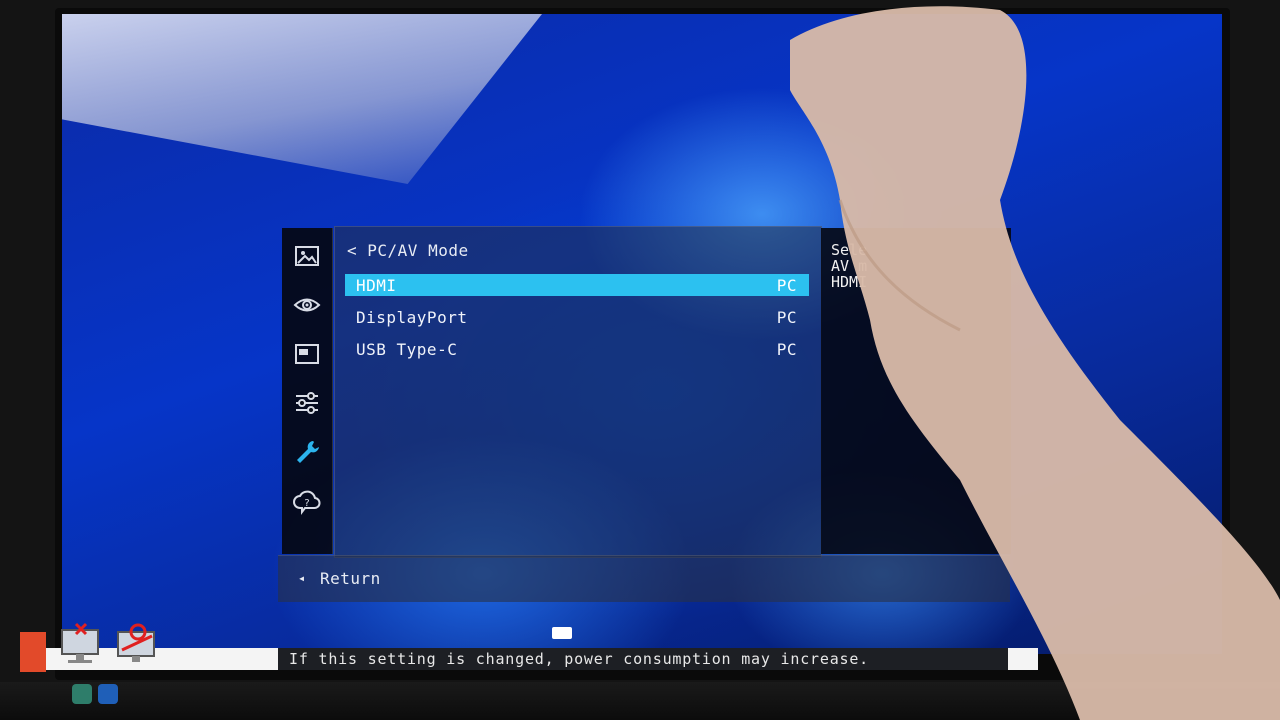 The image size is (1280, 720). Describe the element at coordinates (849, 282) in the screenshot. I see `help-text-line: HDMI` at that location.